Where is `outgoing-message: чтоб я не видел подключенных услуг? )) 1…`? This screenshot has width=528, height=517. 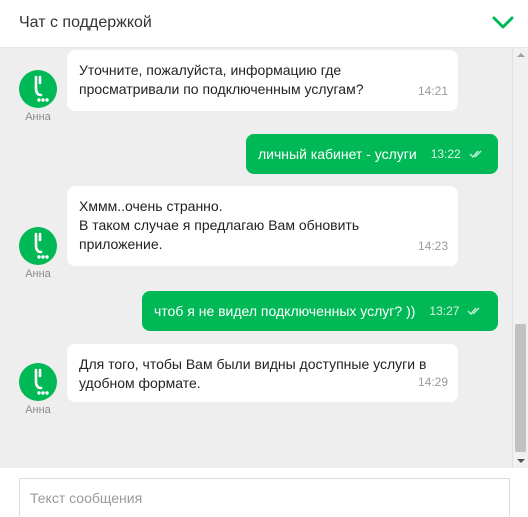 outgoing-message: чтоб я не видел подключенных услуг? )) 1… is located at coordinates (320, 311).